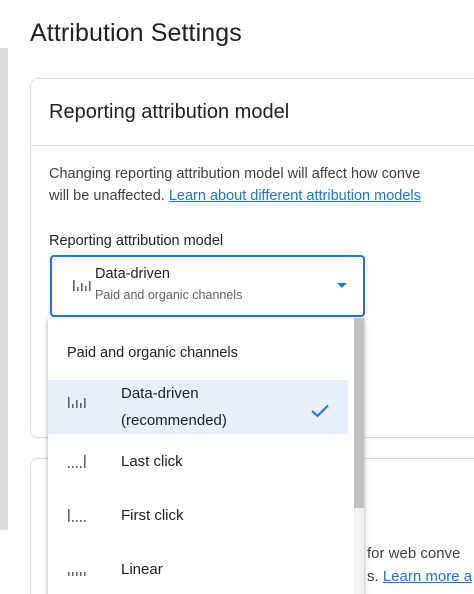 The image size is (474, 594). What do you see at coordinates (132, 274) in the screenshot?
I see `select-value: Data-driven` at bounding box center [132, 274].